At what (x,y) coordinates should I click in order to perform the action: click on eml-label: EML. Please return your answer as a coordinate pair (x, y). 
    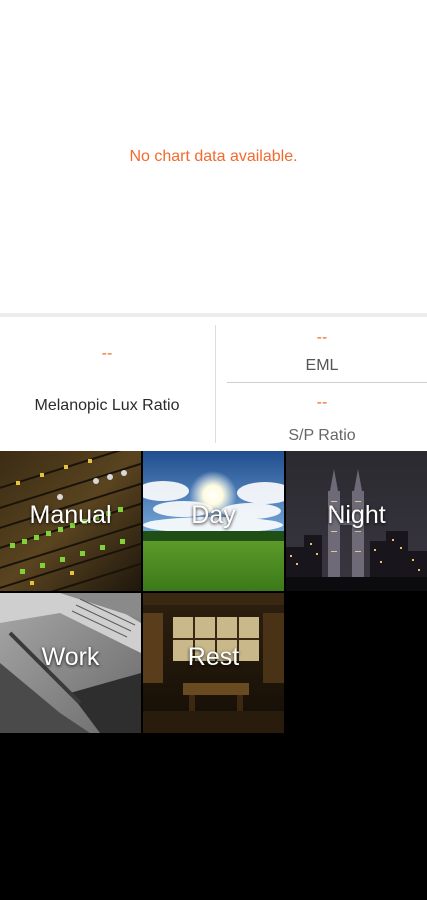
    Looking at the image, I should click on (322, 365).